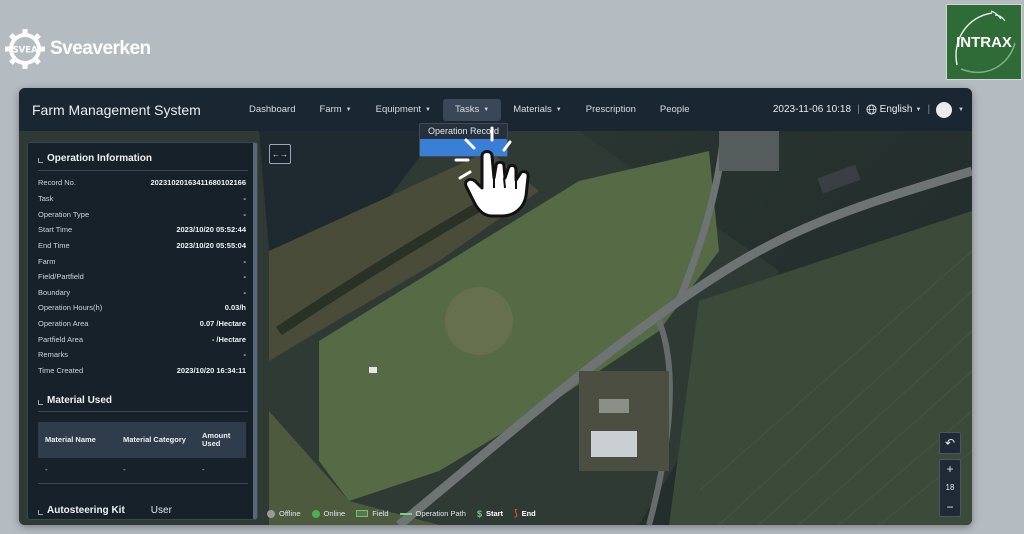 The image size is (1024, 534). I want to click on info-label: Field/Partfield, so click(61, 277).